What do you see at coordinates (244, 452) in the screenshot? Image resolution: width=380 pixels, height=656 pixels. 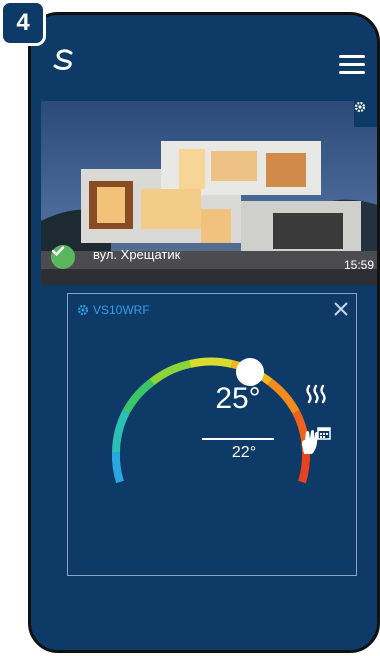 I see `current-temperature: 22°` at bounding box center [244, 452].